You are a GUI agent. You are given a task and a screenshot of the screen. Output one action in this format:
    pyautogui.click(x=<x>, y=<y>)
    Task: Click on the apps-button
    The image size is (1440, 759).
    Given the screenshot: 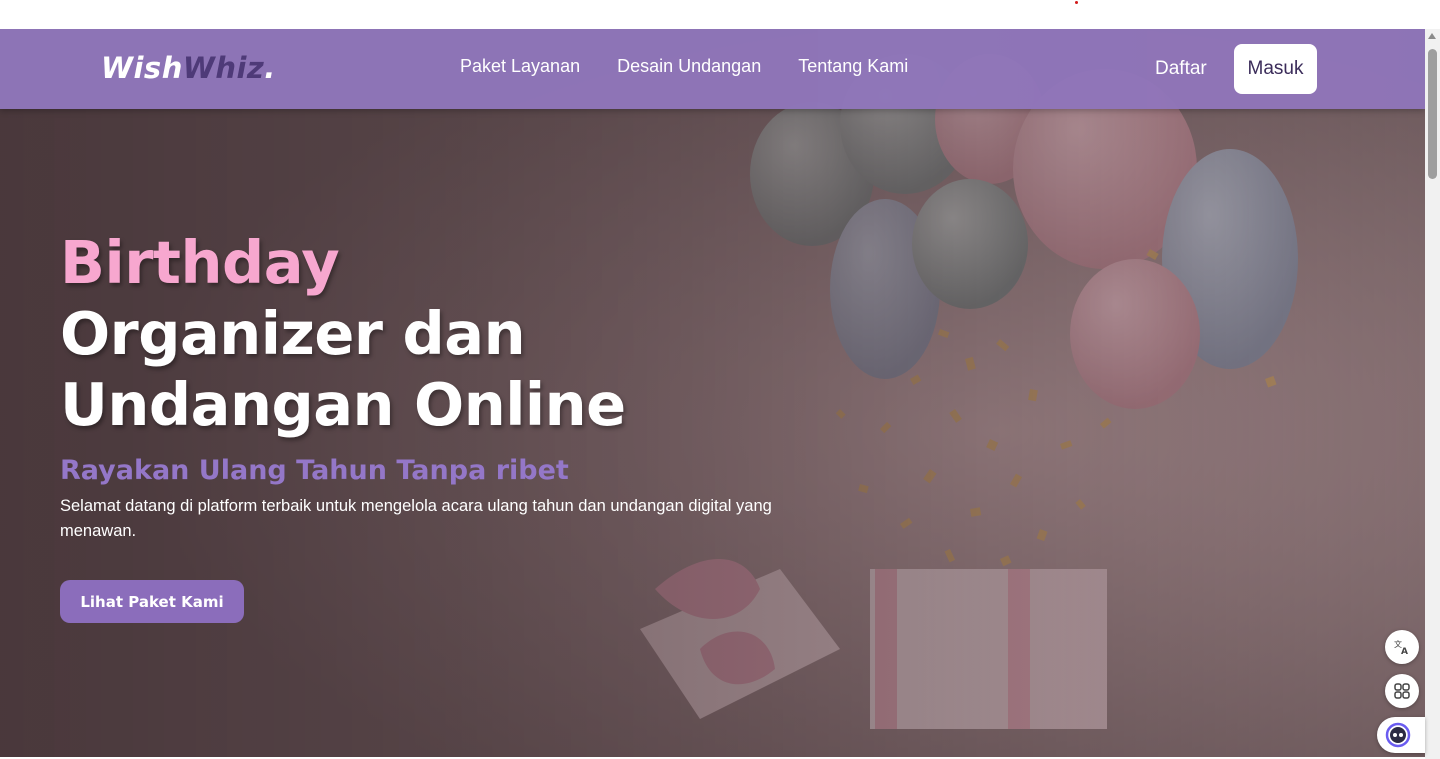 What is the action you would take?
    pyautogui.click(x=1402, y=691)
    